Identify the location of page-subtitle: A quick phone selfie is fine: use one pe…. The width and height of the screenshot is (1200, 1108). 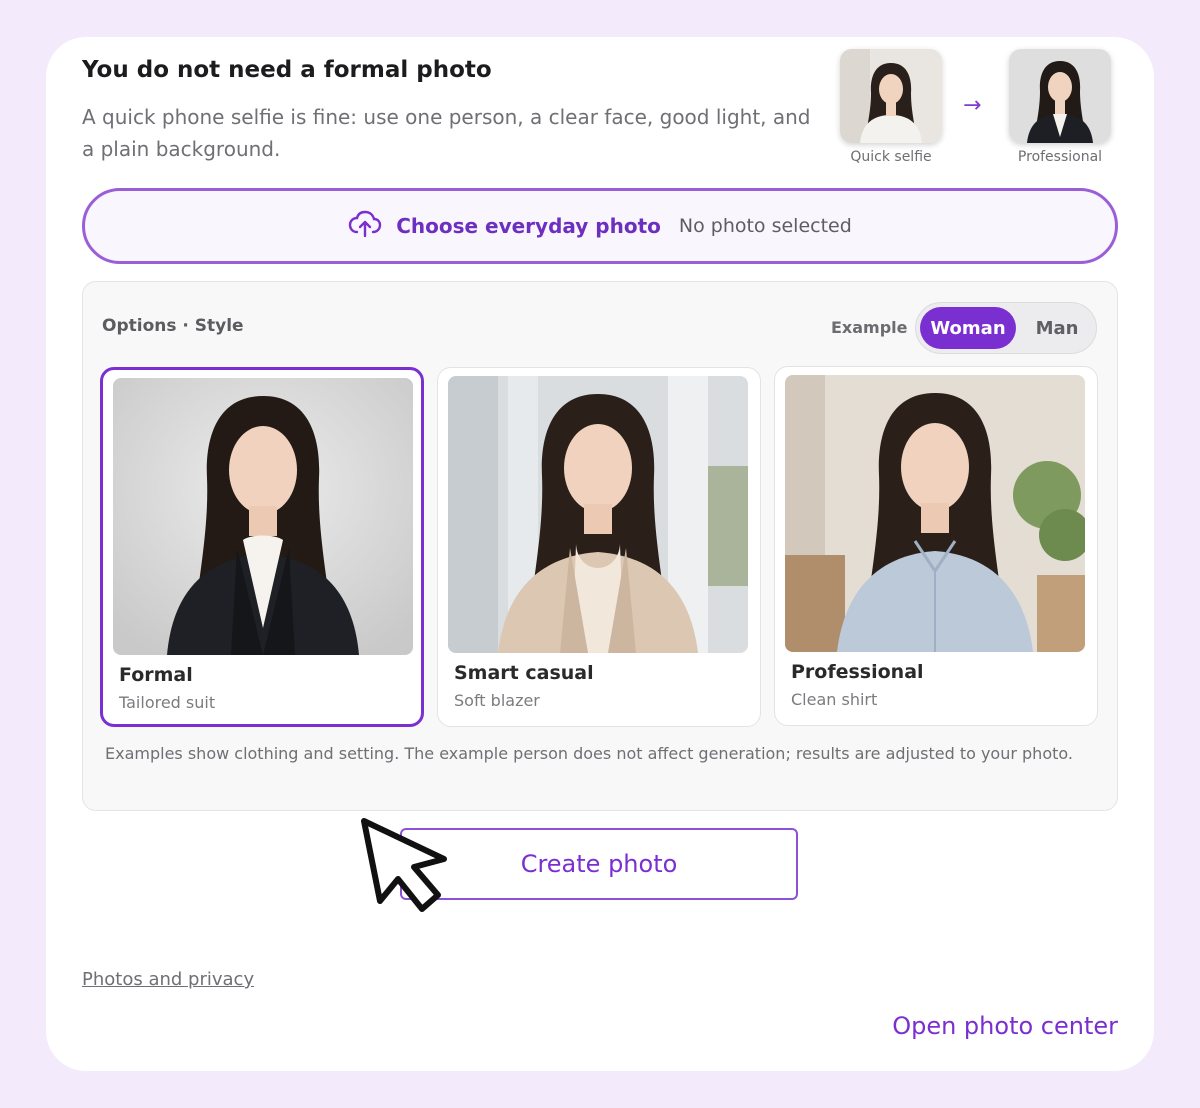
(446, 133).